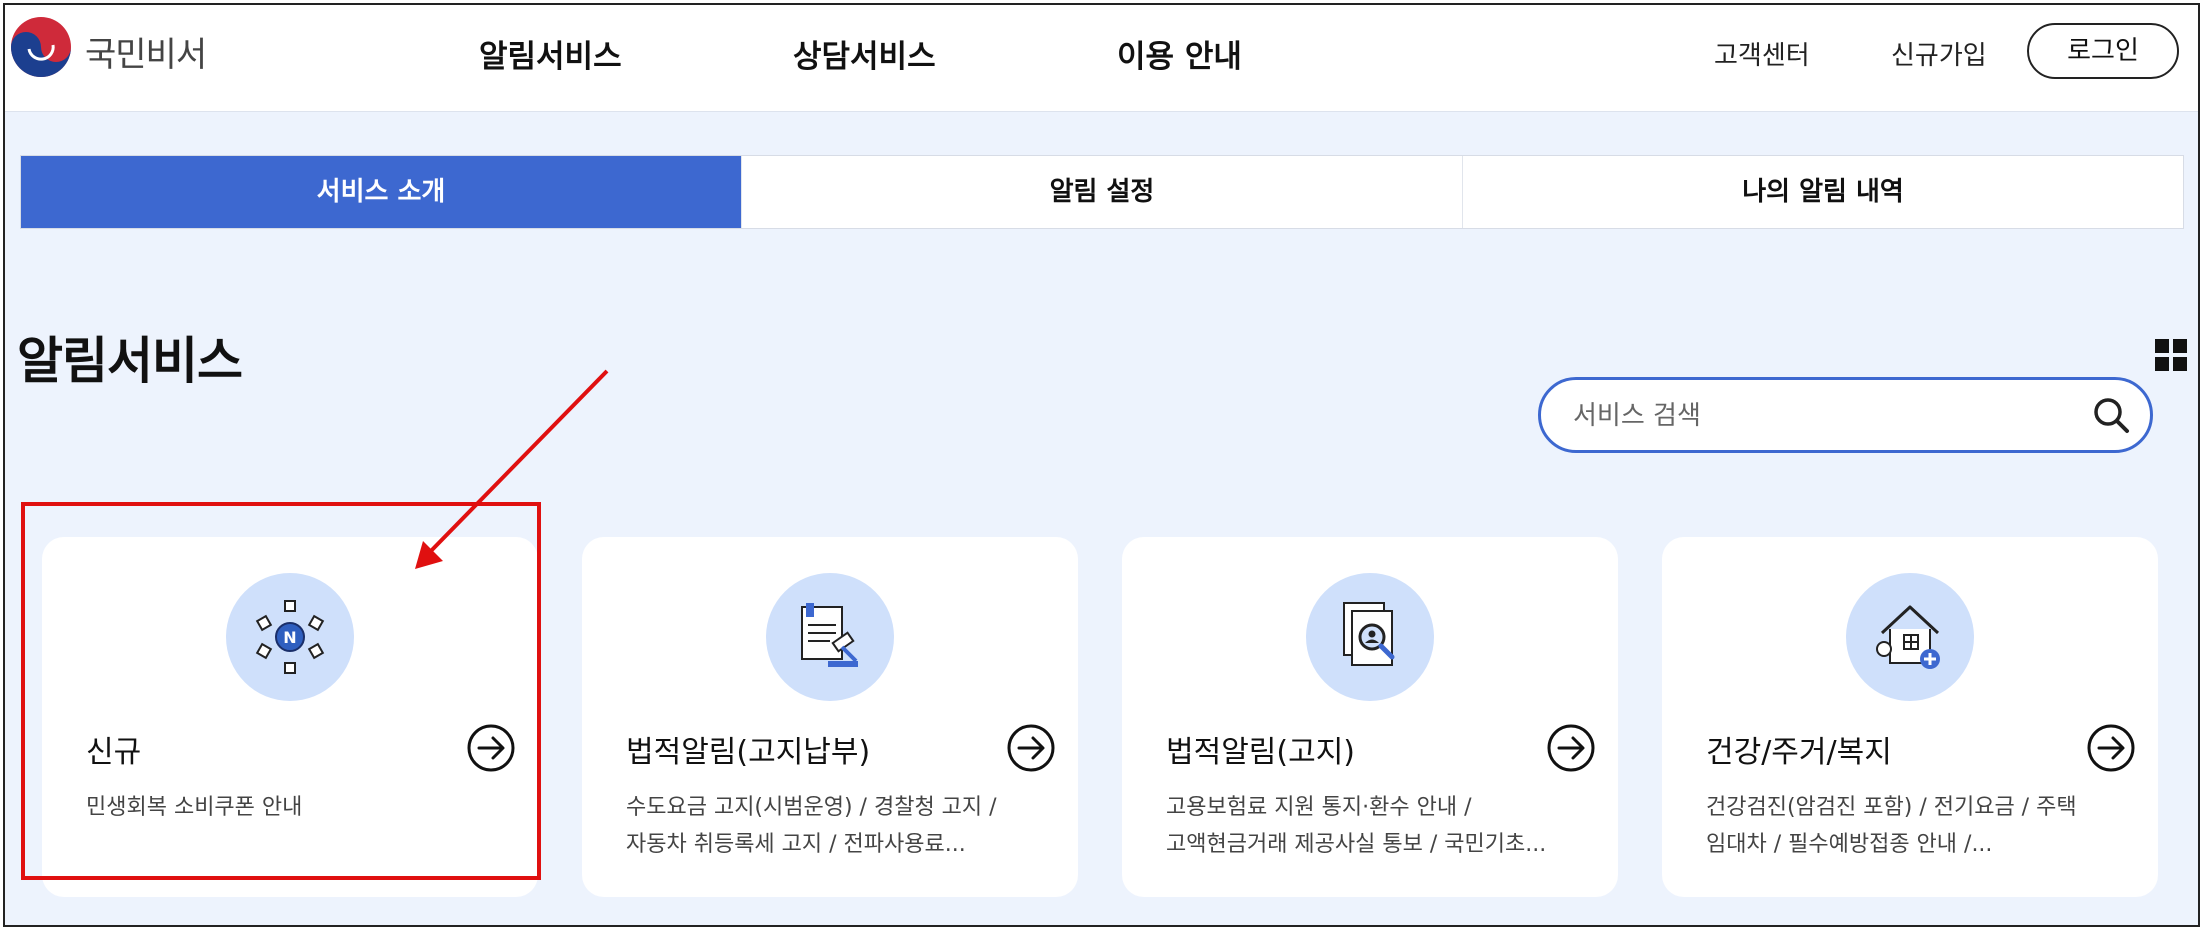 The width and height of the screenshot is (2207, 934). Describe the element at coordinates (748, 752) in the screenshot. I see `card-title: 법적알림(고지납부)` at that location.